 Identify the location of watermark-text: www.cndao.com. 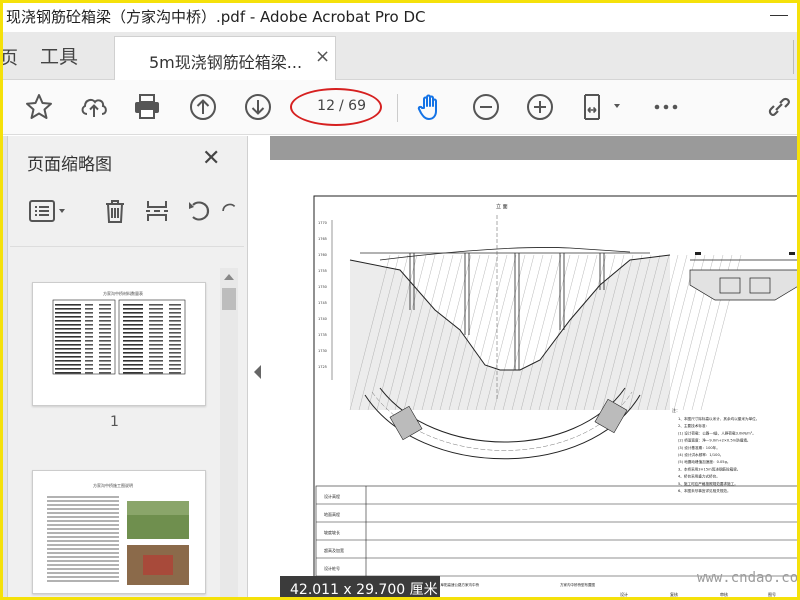
(748, 578).